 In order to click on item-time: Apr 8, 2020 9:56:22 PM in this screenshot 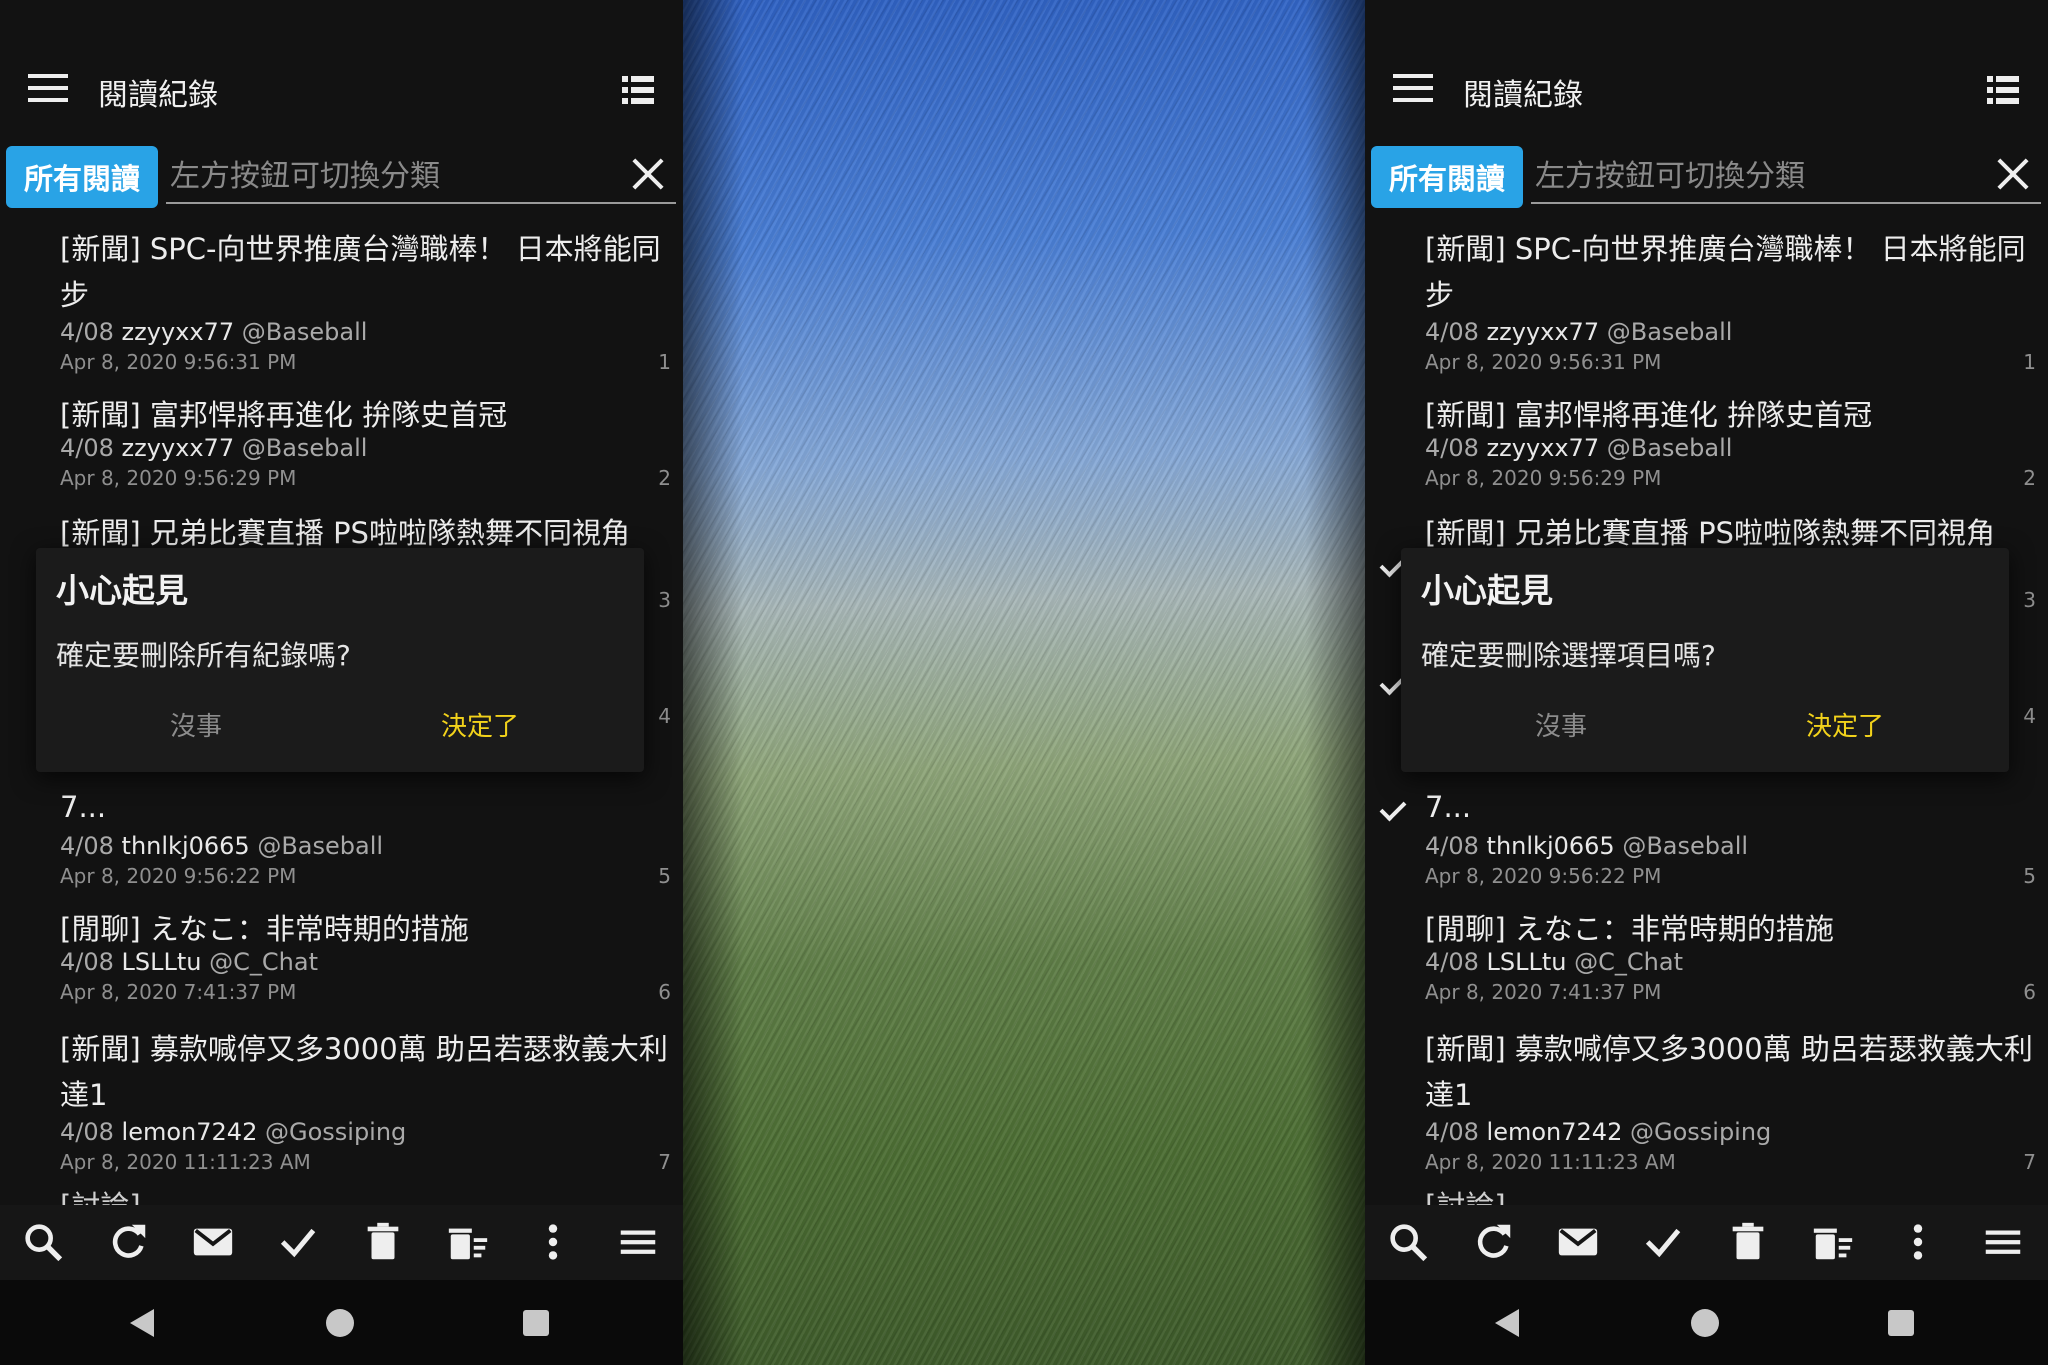, I will do `click(1543, 876)`.